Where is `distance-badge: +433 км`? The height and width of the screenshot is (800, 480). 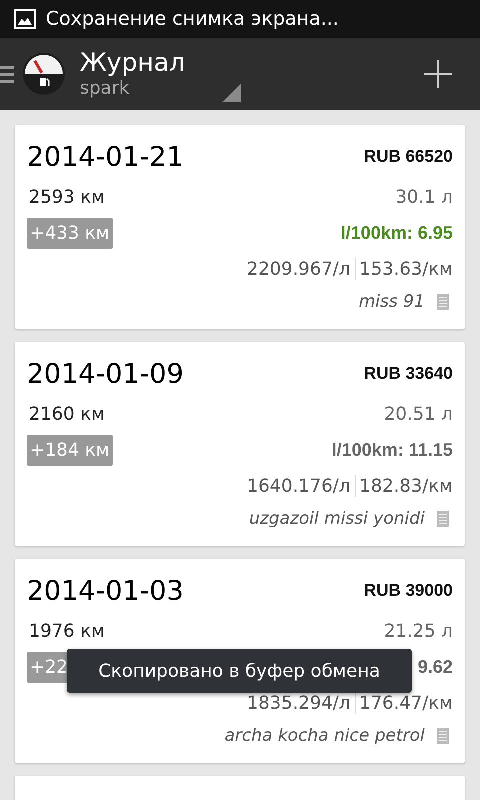 distance-badge: +433 км is located at coordinates (70, 233).